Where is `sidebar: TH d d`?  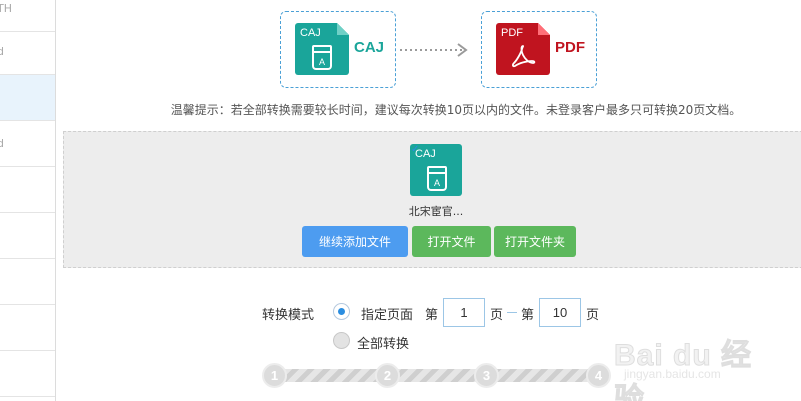
sidebar: TH d d is located at coordinates (28, 200).